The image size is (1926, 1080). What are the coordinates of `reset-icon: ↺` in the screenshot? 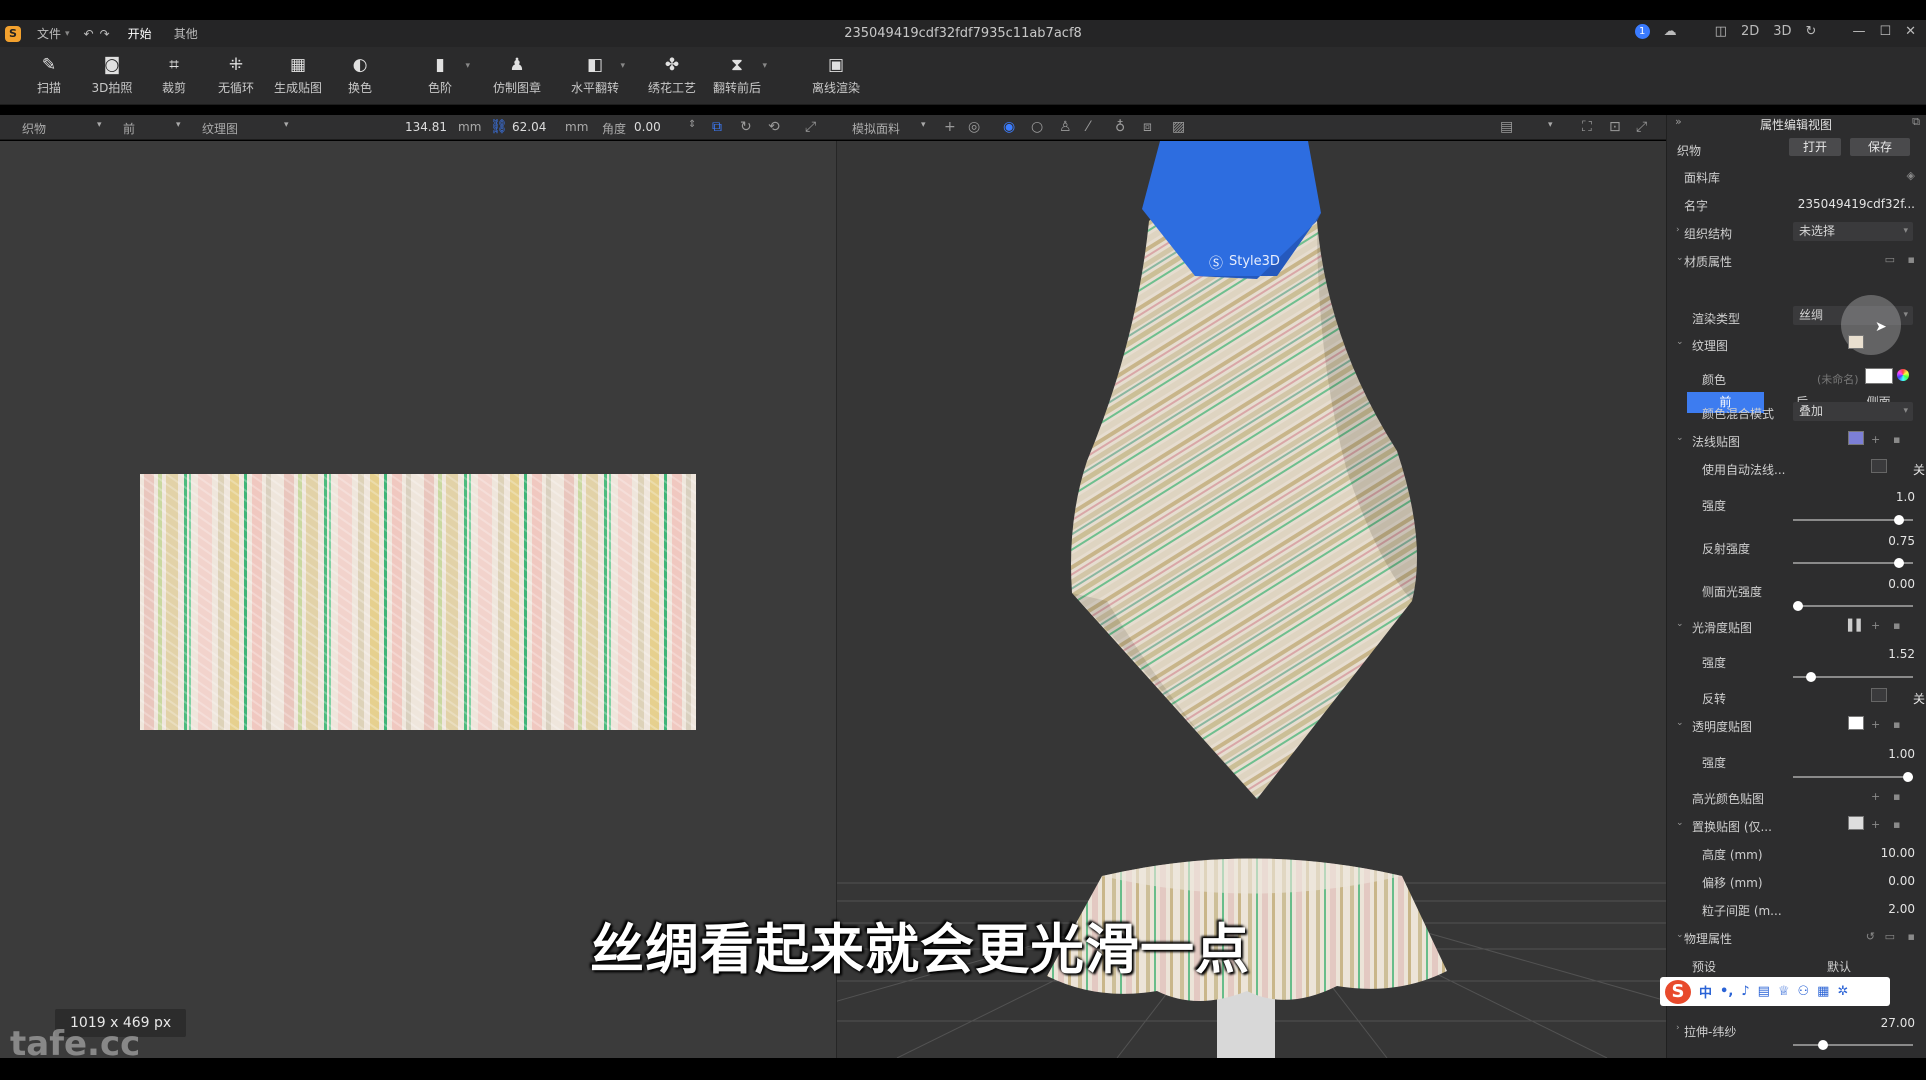 It's located at (1870, 936).